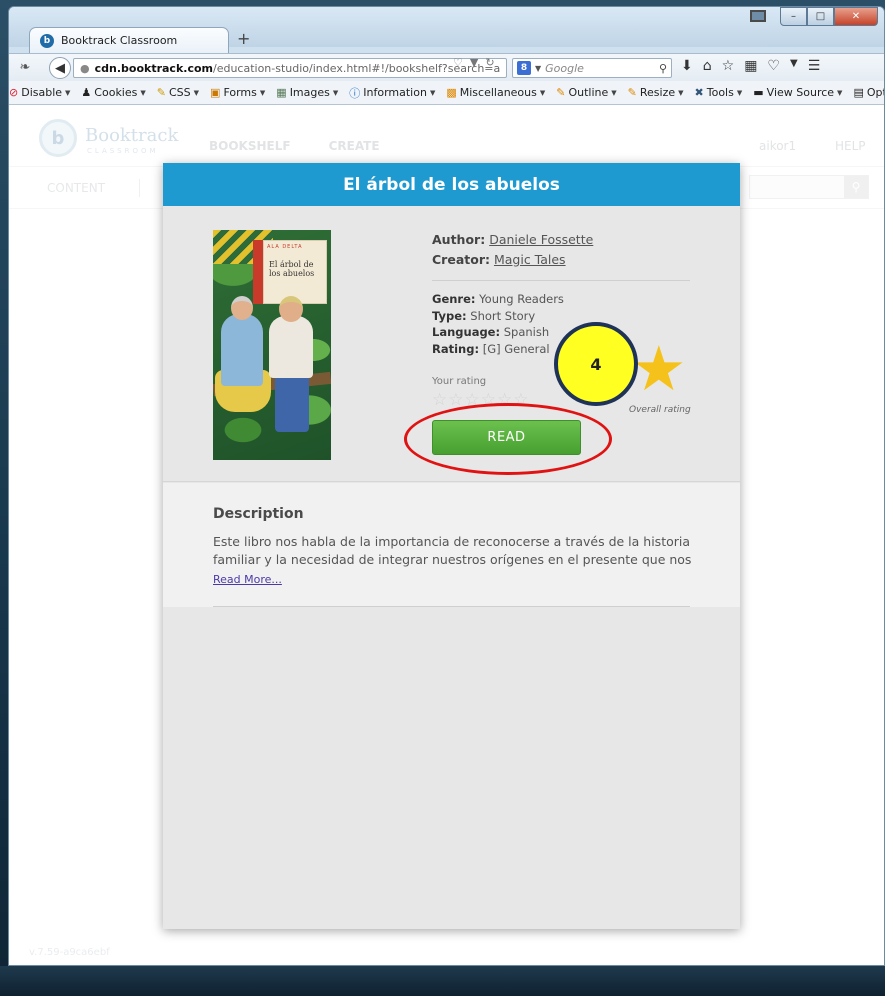 The width and height of the screenshot is (885, 996). What do you see at coordinates (699, 92) in the screenshot?
I see `wrench-icon: ✖` at bounding box center [699, 92].